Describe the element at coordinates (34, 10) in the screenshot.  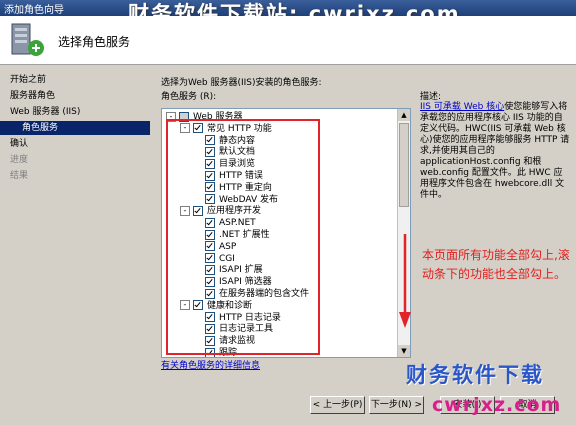
I see `window-title: 添加角色向导` at that location.